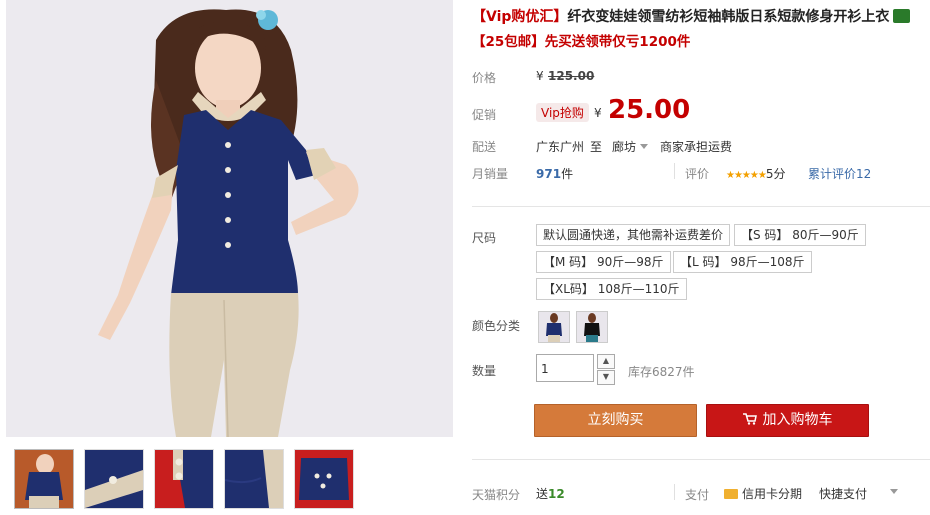  I want to click on points-value: 送12, so click(550, 493).